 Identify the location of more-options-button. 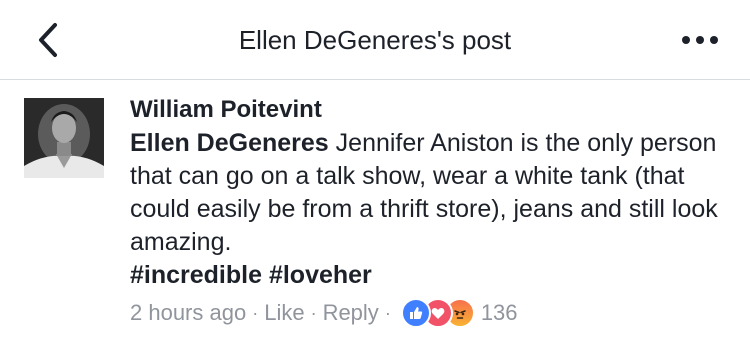
(700, 40).